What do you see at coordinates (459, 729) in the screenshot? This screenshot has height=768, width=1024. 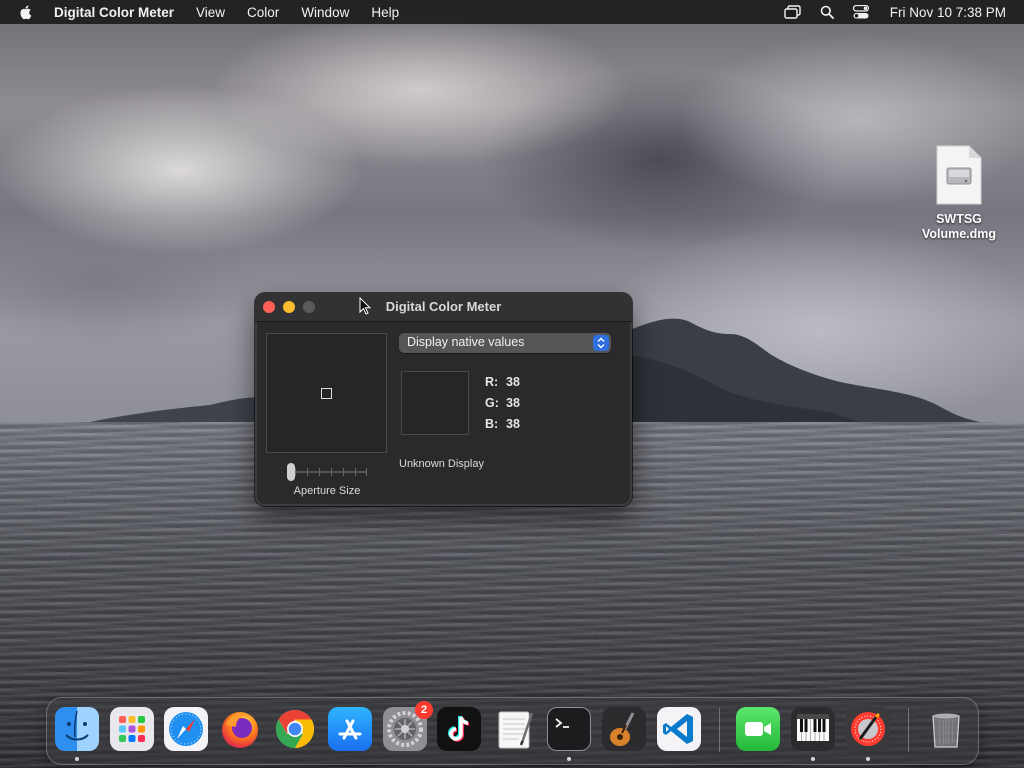 I see `tiktok-icon` at bounding box center [459, 729].